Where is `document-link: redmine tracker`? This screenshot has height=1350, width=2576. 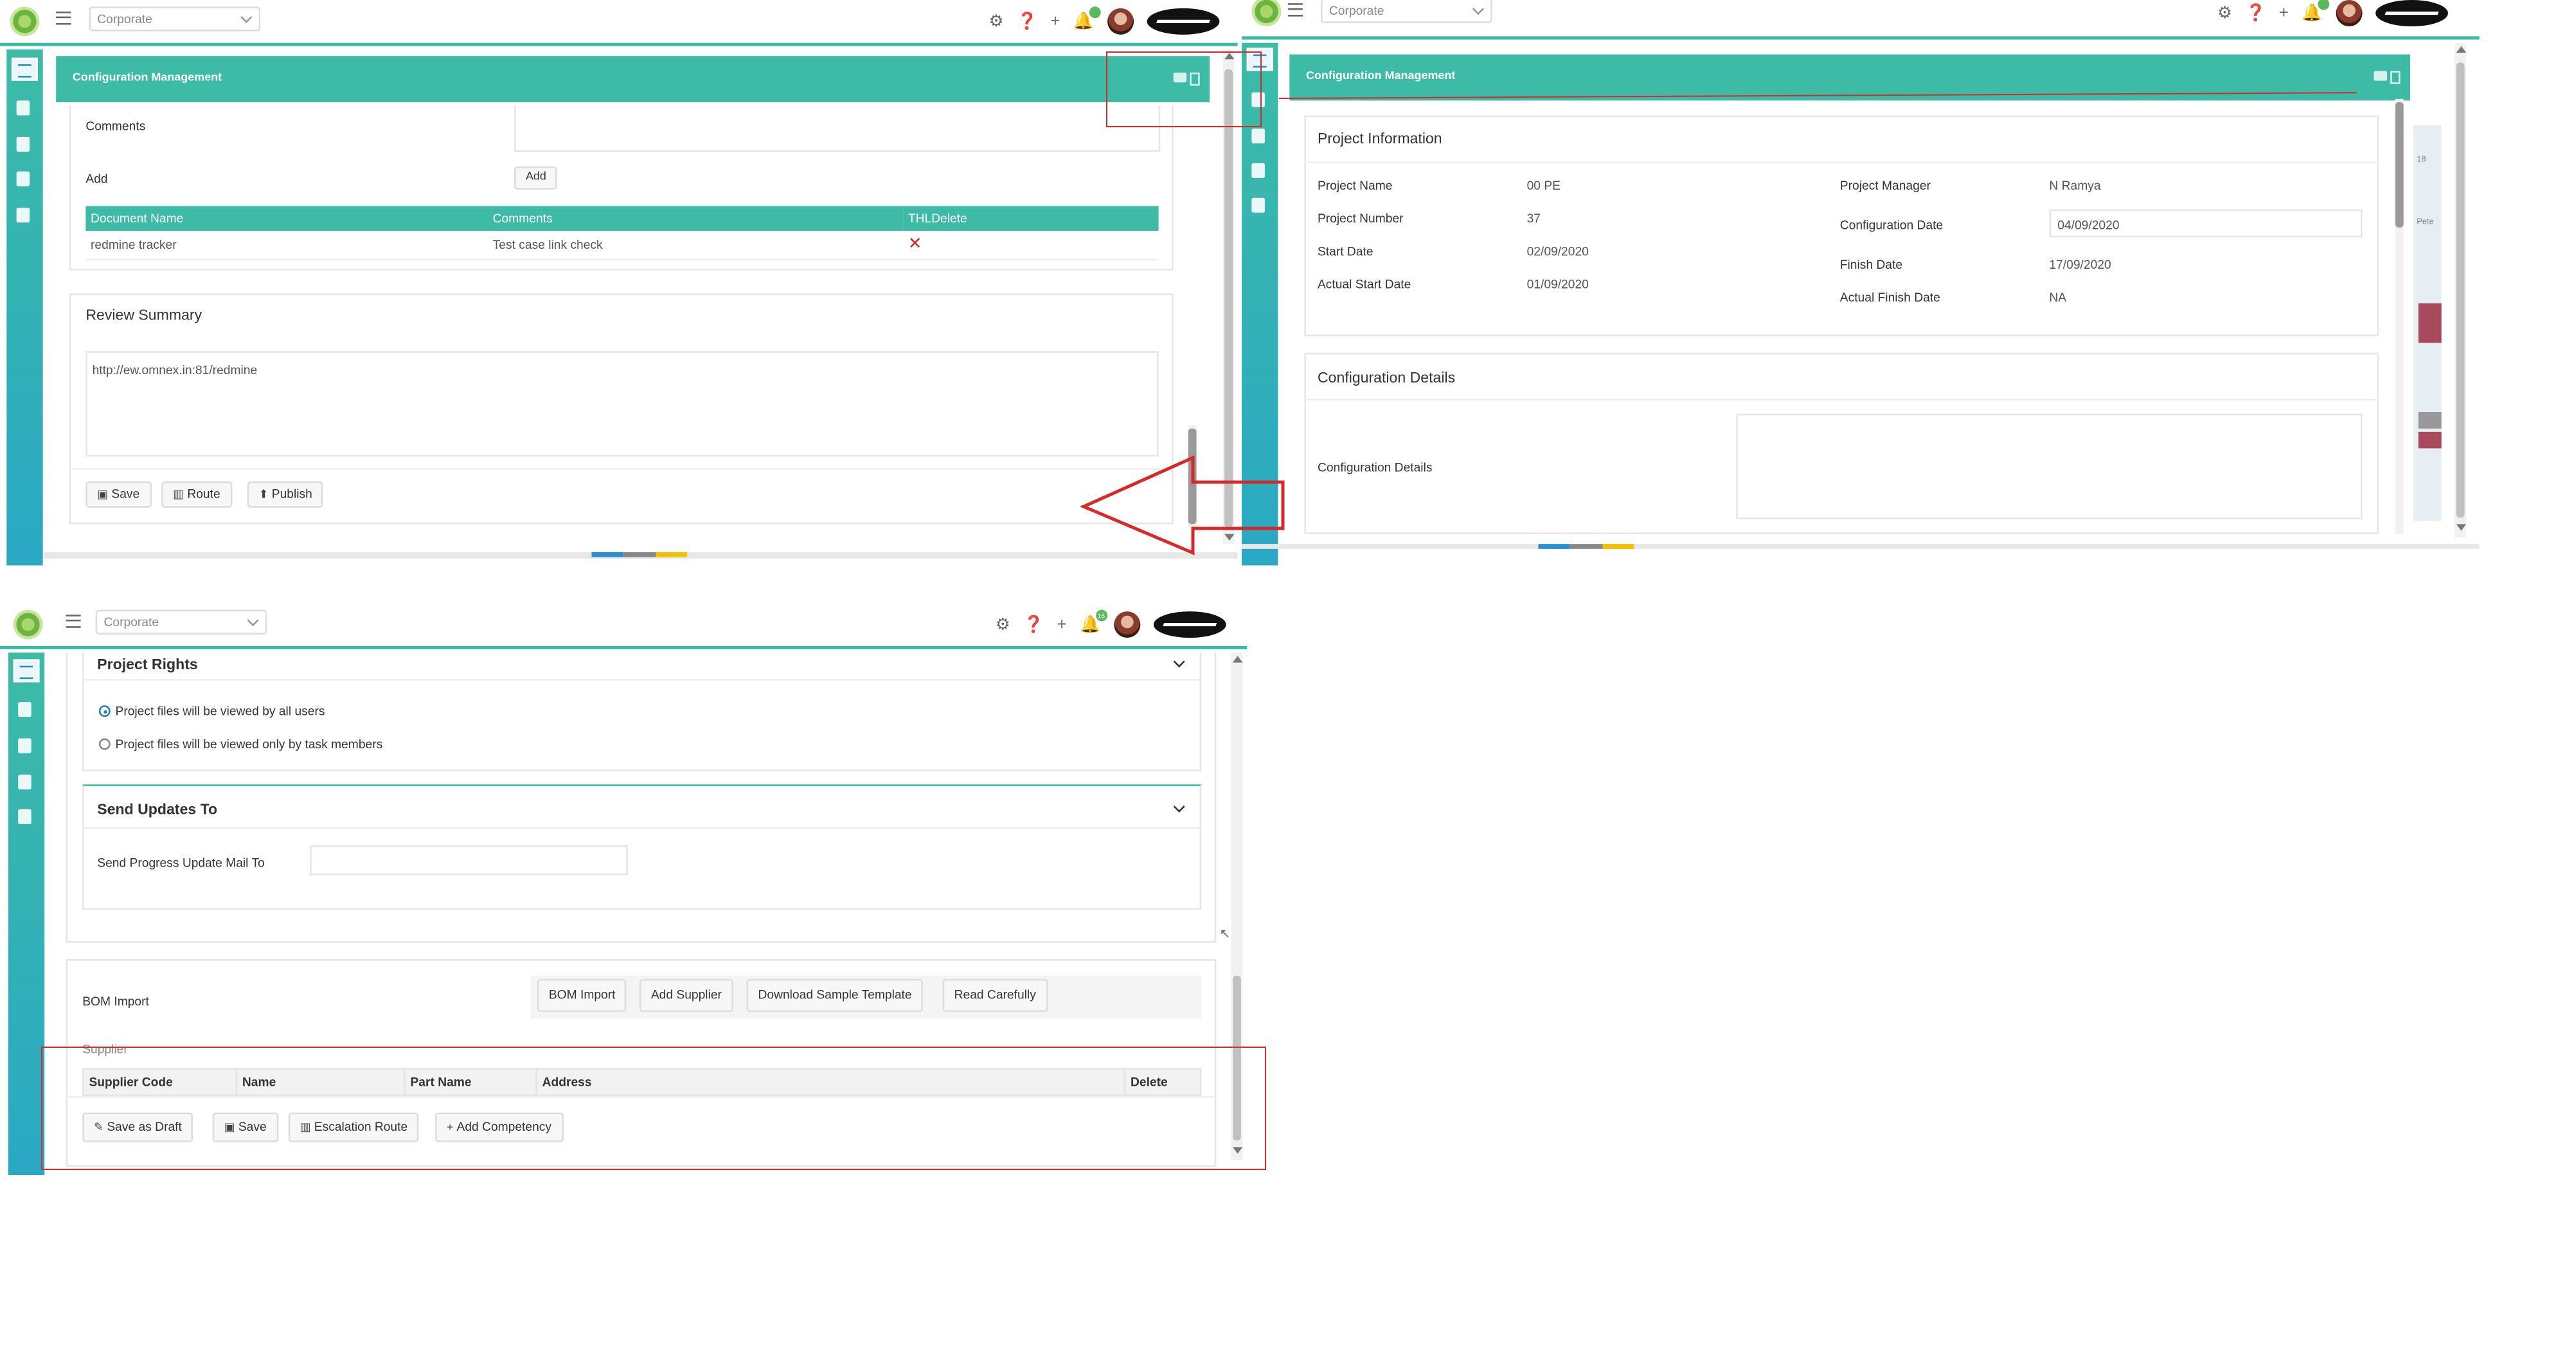
document-link: redmine tracker is located at coordinates (286, 246).